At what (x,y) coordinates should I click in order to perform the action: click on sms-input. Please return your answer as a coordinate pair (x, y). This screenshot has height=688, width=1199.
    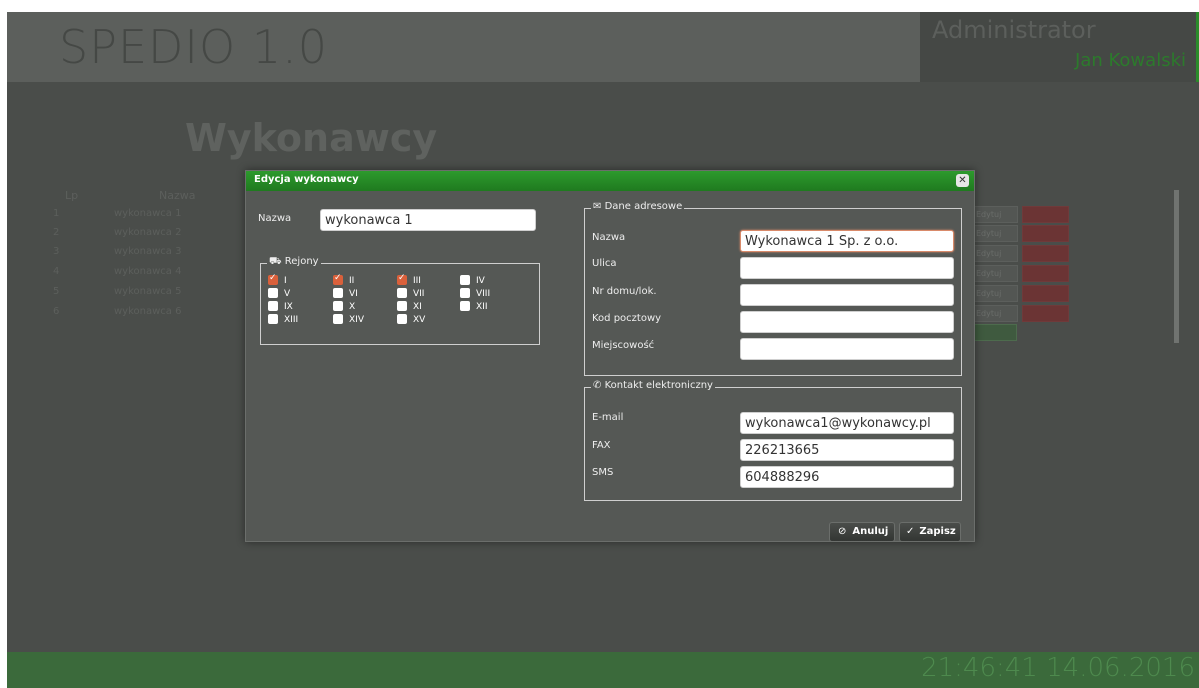
    Looking at the image, I should click on (847, 477).